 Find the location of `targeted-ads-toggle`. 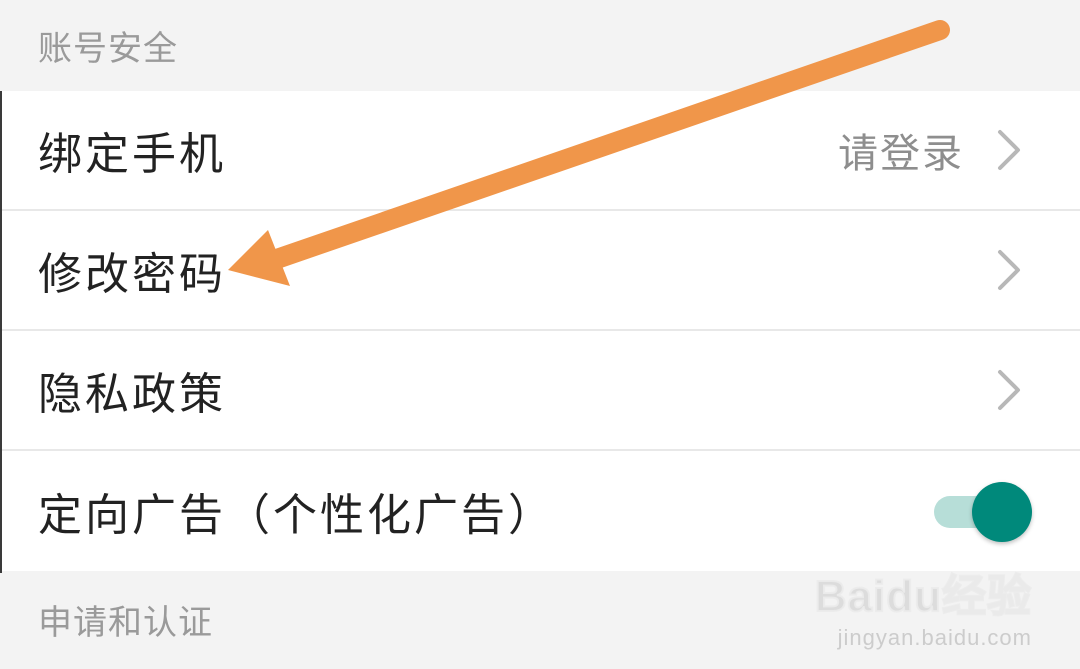

targeted-ads-toggle is located at coordinates (983, 512).